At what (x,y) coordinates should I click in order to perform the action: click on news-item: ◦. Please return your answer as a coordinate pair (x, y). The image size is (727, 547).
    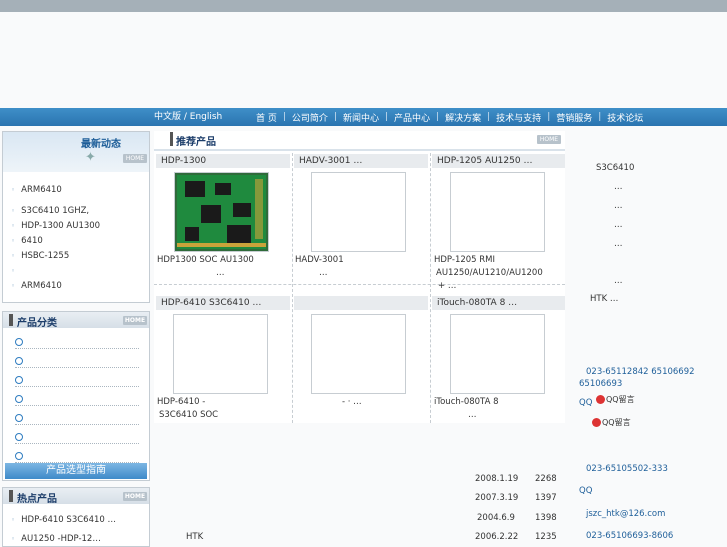
    Looking at the image, I should click on (16, 271).